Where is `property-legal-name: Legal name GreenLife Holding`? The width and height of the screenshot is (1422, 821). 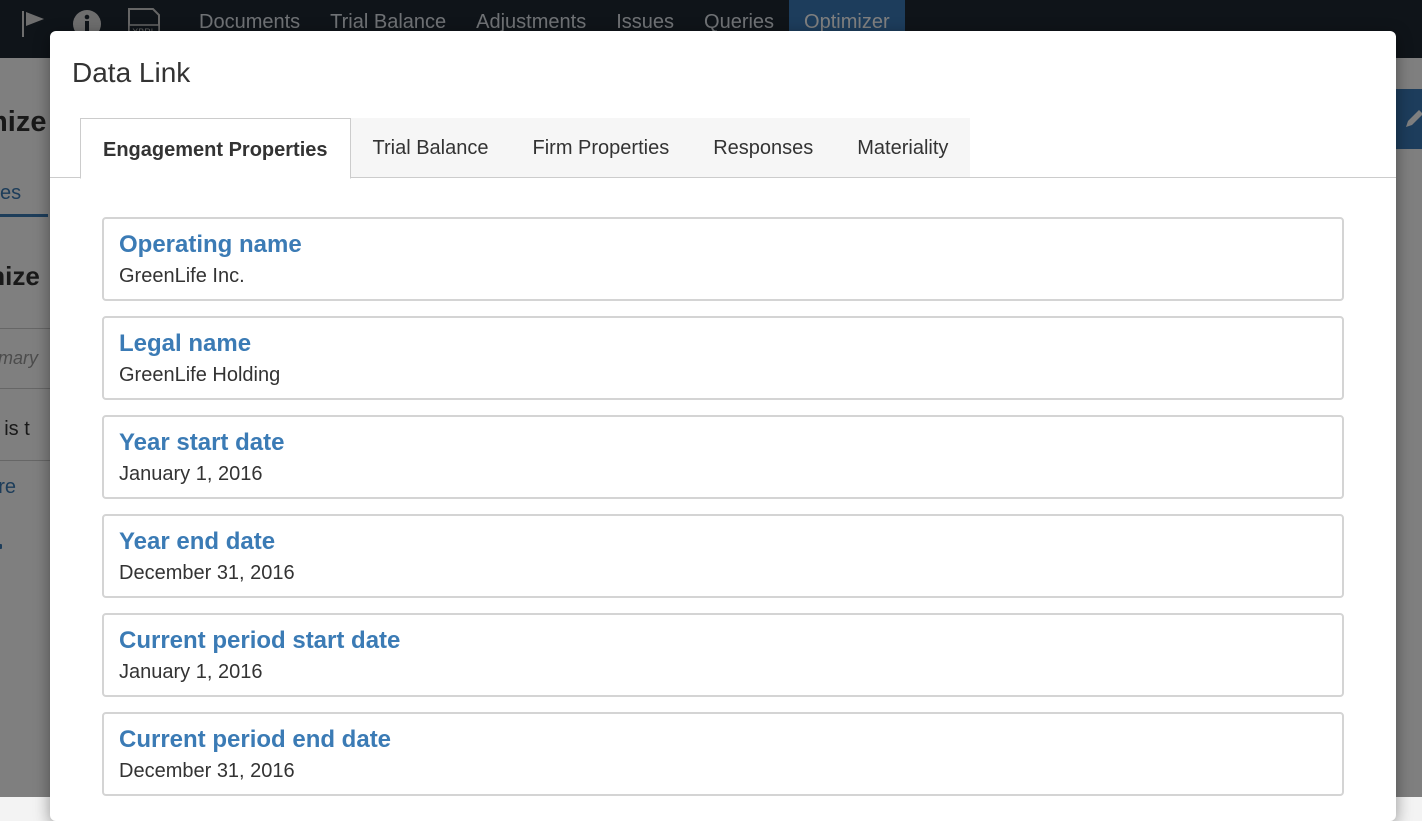
property-legal-name: Legal name GreenLife Holding is located at coordinates (723, 358).